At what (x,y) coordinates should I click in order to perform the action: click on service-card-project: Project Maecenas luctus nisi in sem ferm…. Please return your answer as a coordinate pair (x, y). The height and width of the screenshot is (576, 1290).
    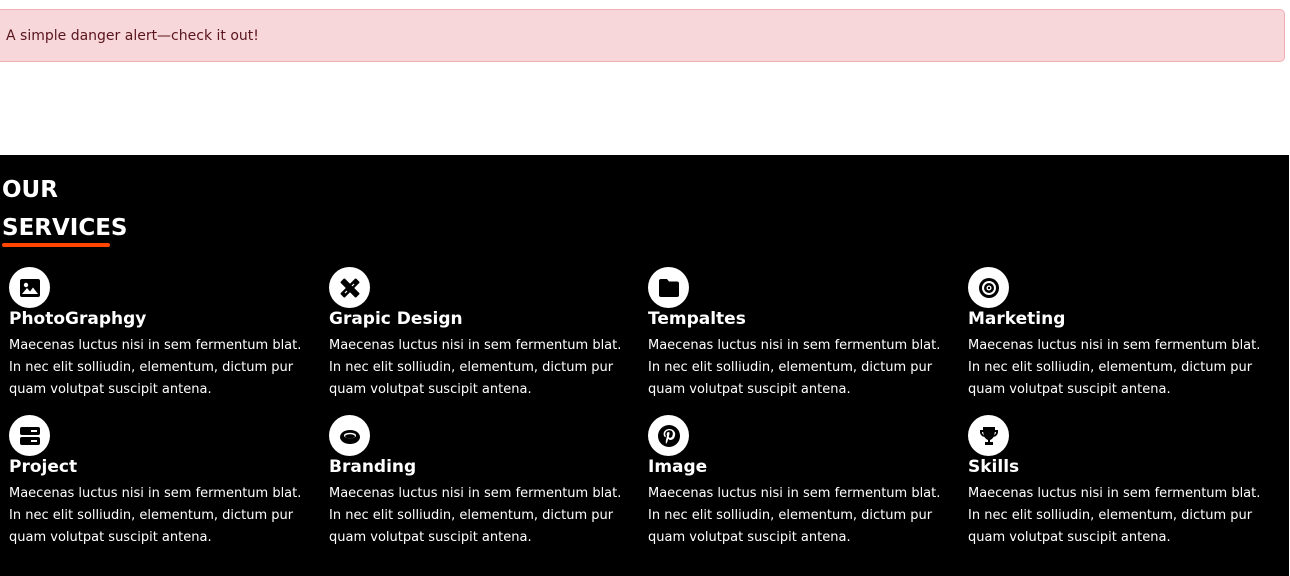
    Looking at the image, I should click on (161, 482).